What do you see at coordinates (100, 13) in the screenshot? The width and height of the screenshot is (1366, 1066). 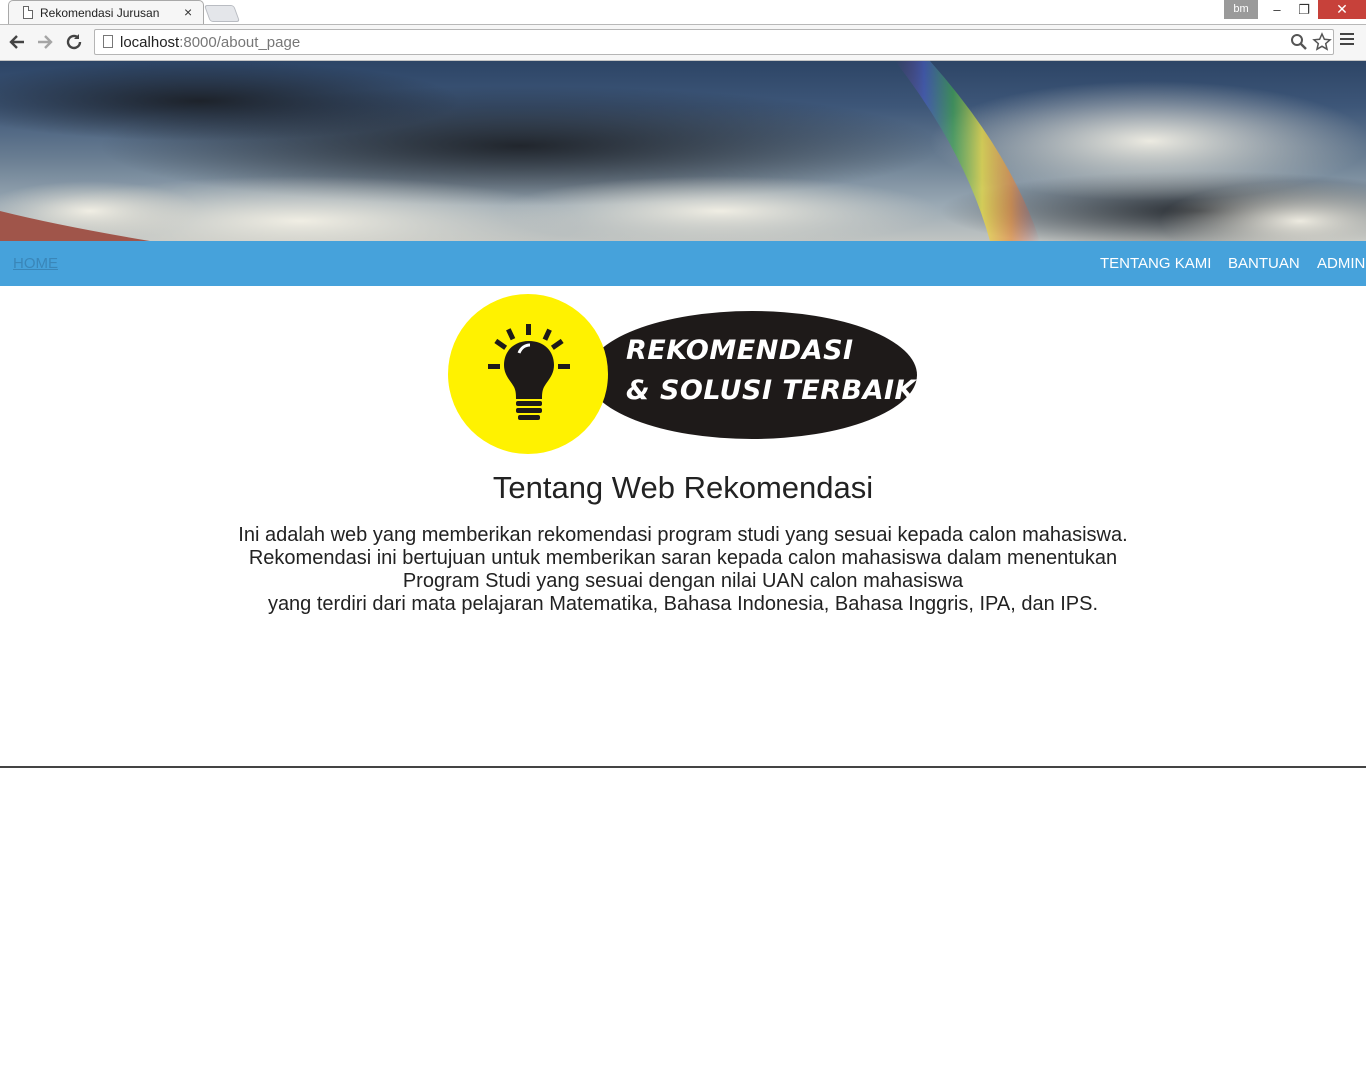 I see `tab-title: Rekomendasi Jurusan` at bounding box center [100, 13].